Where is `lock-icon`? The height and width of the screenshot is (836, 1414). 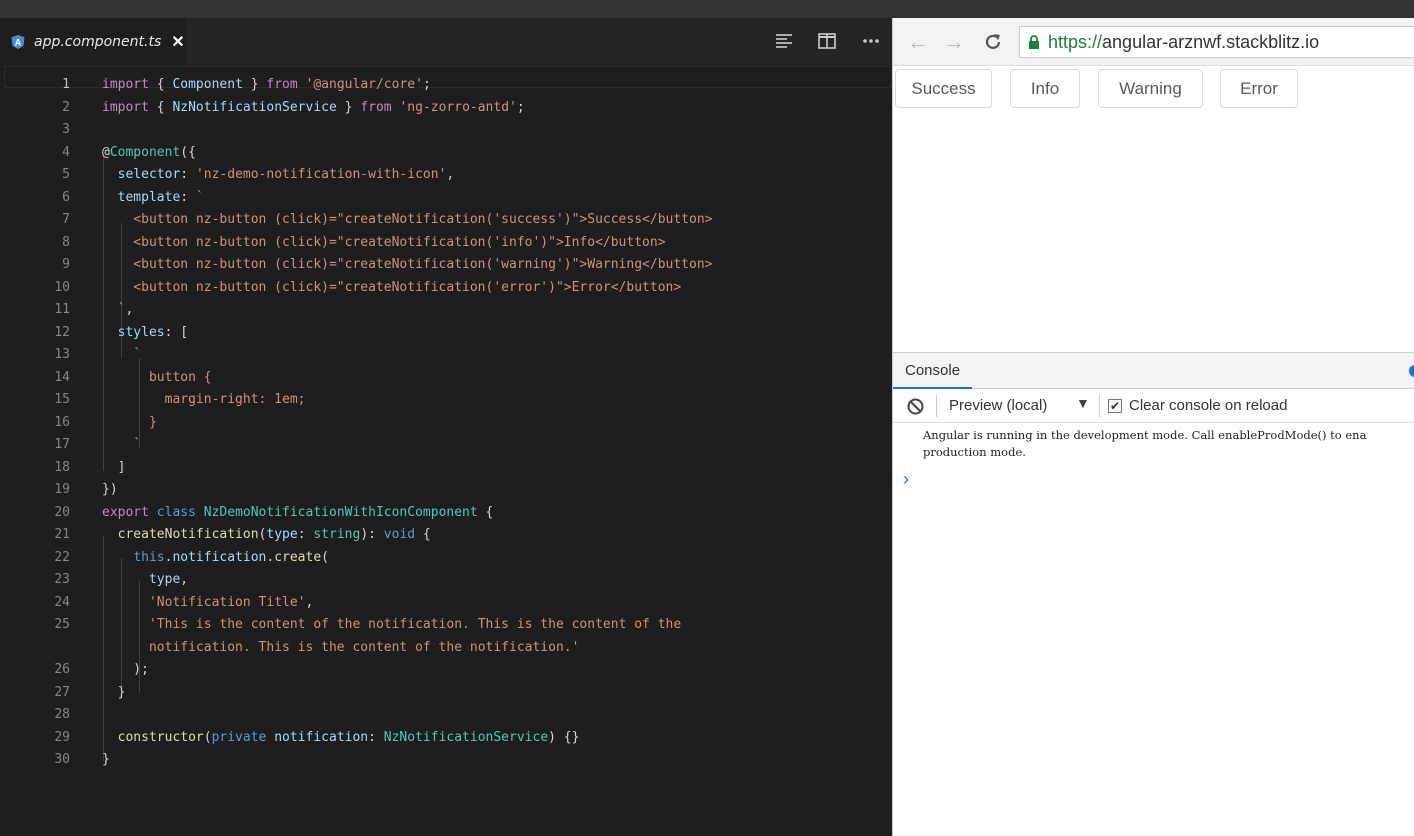 lock-icon is located at coordinates (1034, 42).